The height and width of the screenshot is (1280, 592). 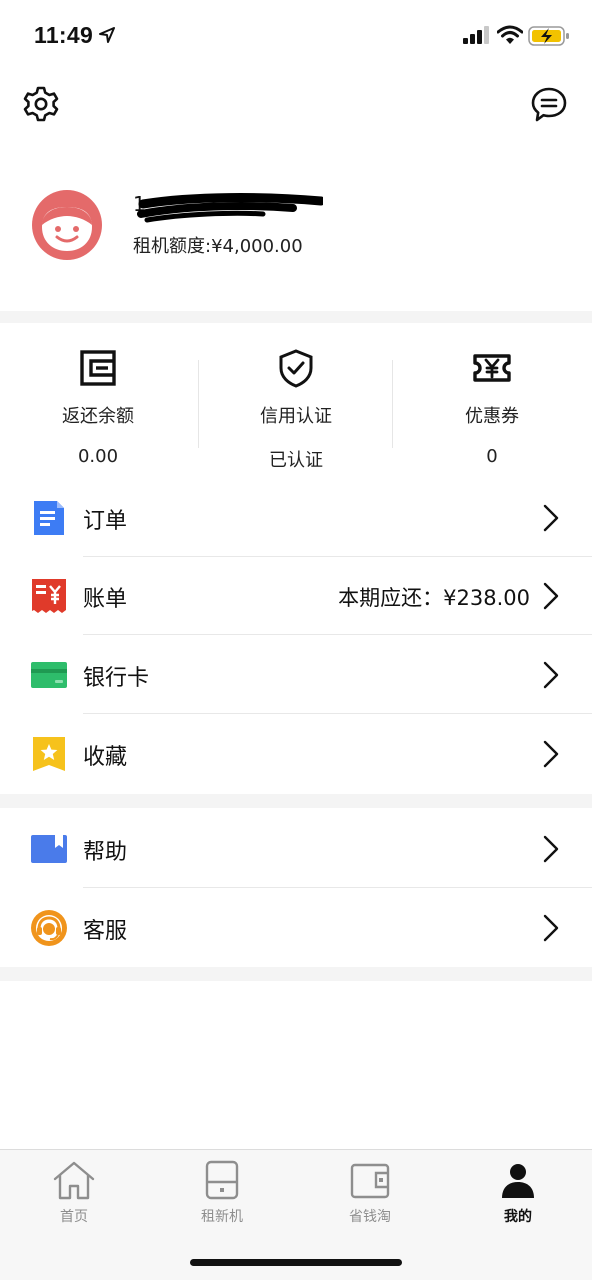 I want to click on menu-label: 客服, so click(x=105, y=931).